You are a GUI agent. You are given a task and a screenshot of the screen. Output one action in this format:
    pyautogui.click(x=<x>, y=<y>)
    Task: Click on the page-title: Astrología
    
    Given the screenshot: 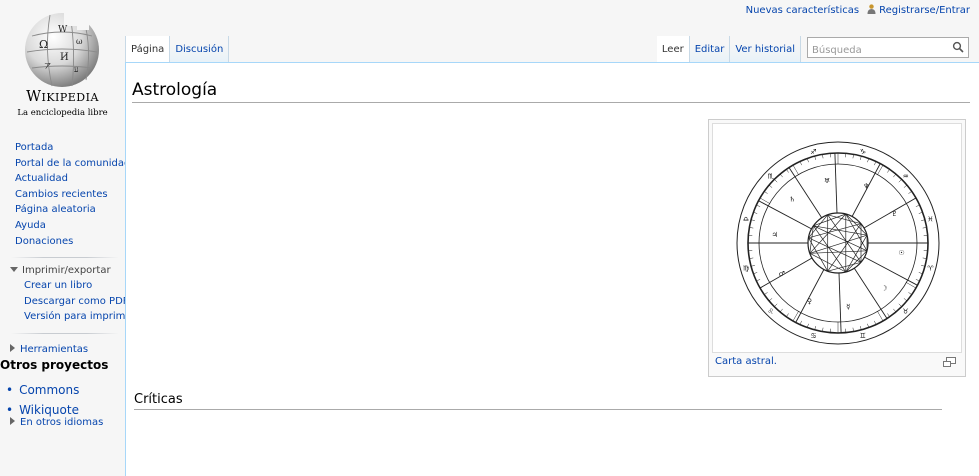 What is the action you would take?
    pyautogui.click(x=551, y=91)
    